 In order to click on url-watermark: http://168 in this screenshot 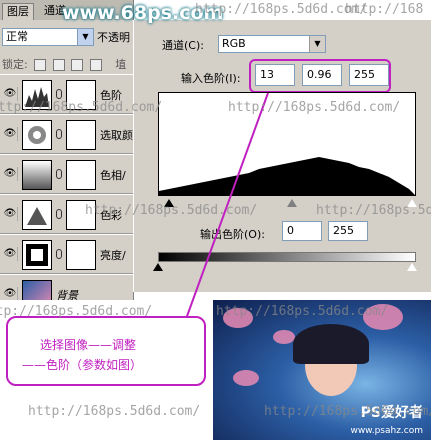, I will do `click(384, 9)`.